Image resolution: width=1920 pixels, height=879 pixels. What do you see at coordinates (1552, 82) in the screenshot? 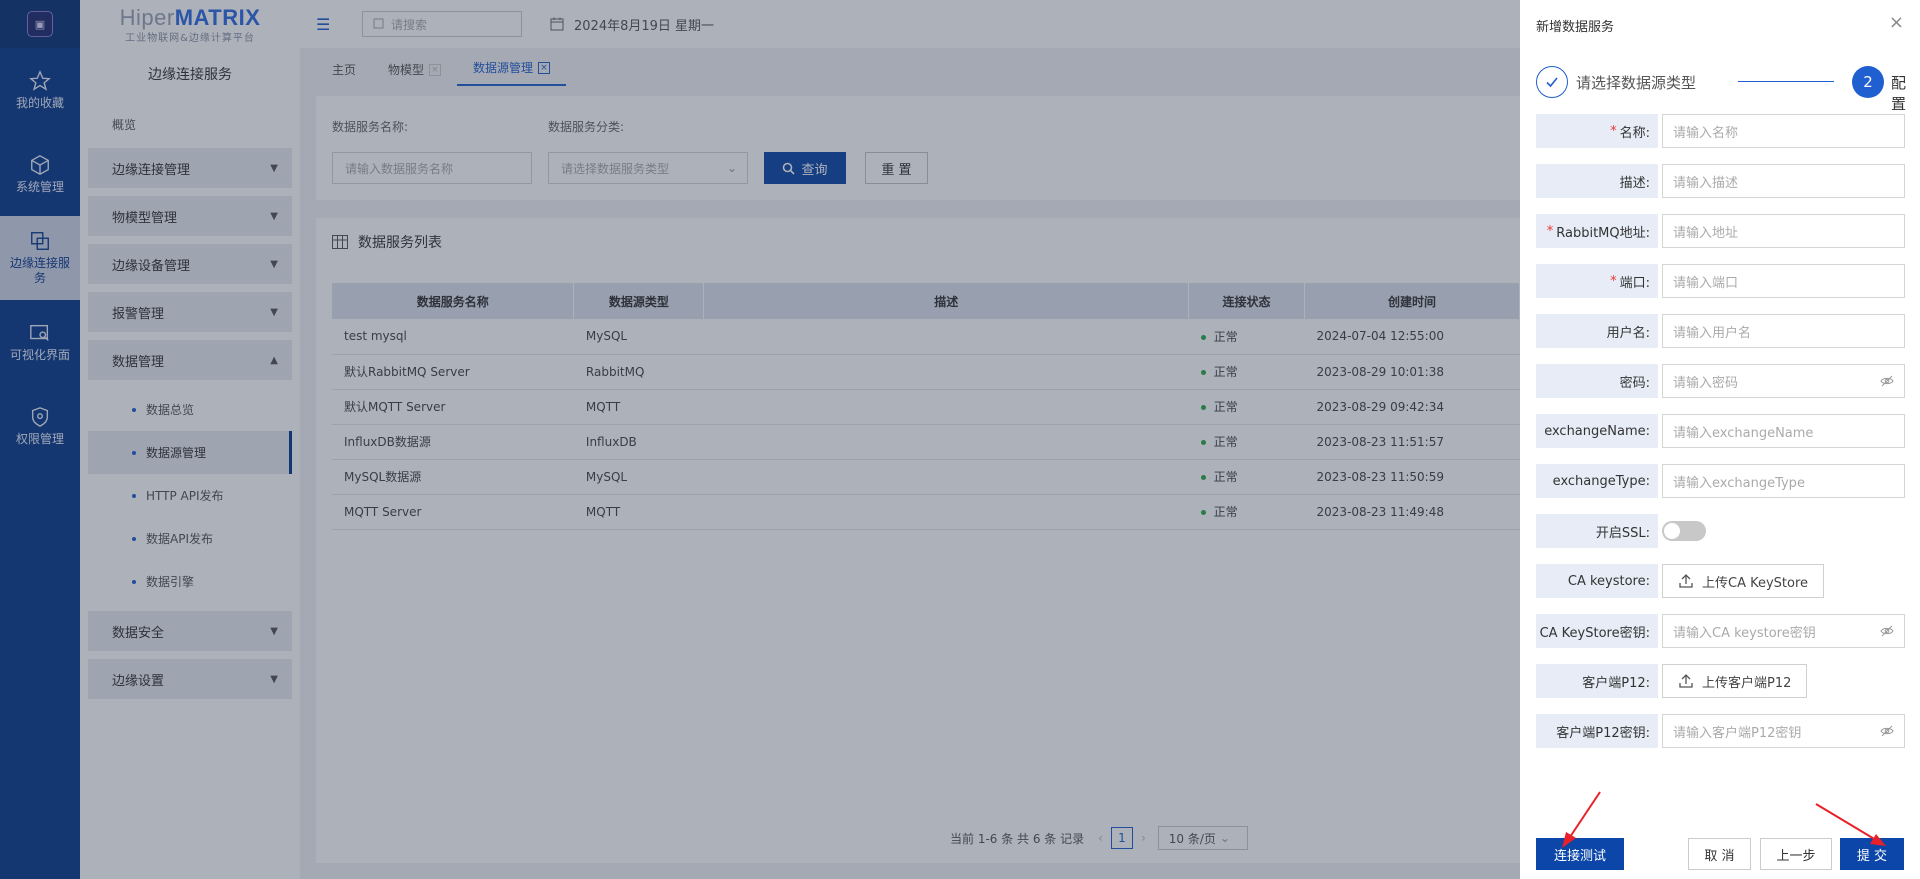
I see `check-icon` at bounding box center [1552, 82].